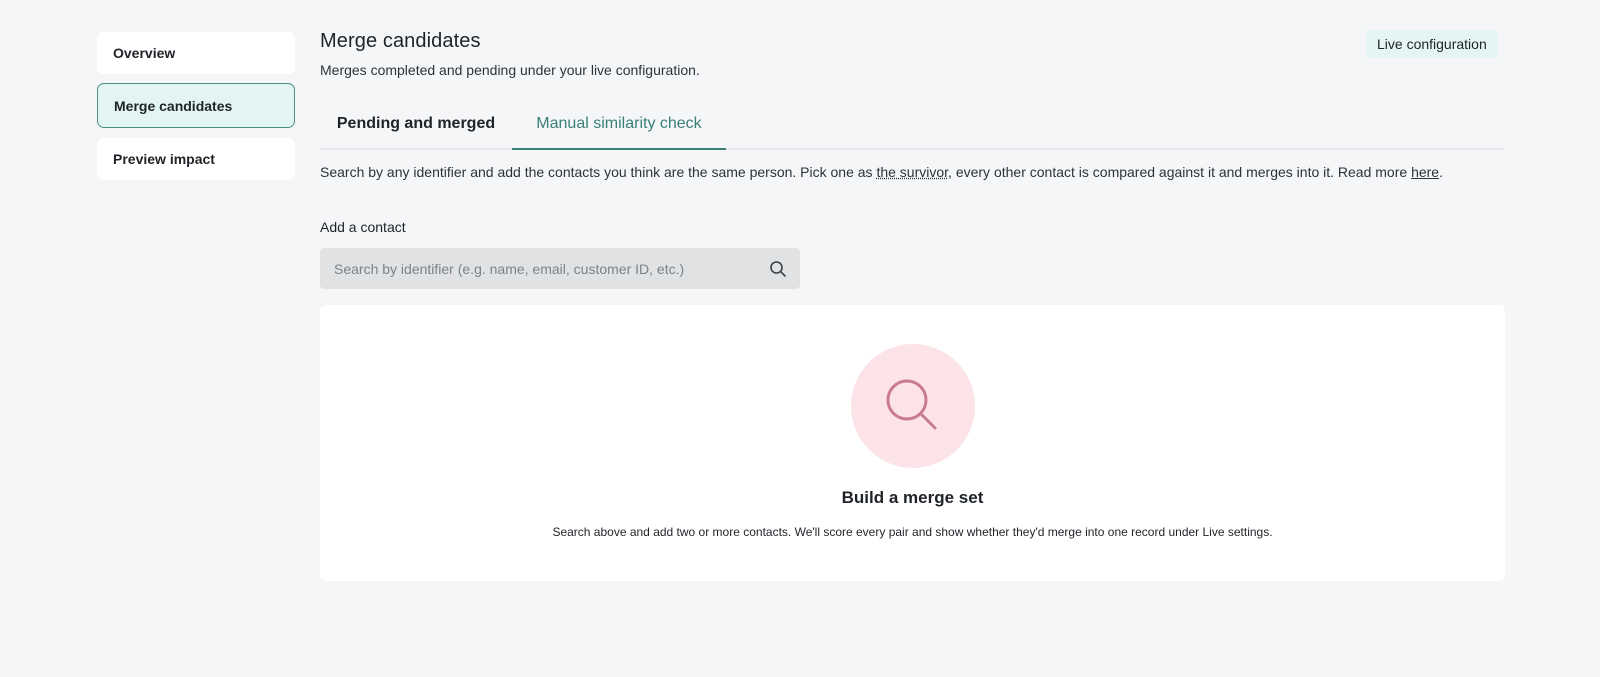  What do you see at coordinates (778, 269) in the screenshot?
I see `search-icon` at bounding box center [778, 269].